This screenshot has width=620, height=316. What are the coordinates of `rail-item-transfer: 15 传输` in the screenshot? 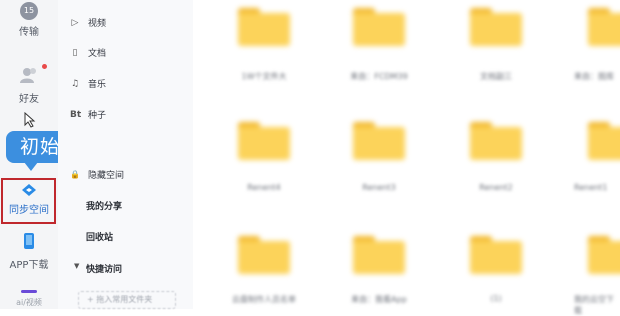 It's located at (29, 20).